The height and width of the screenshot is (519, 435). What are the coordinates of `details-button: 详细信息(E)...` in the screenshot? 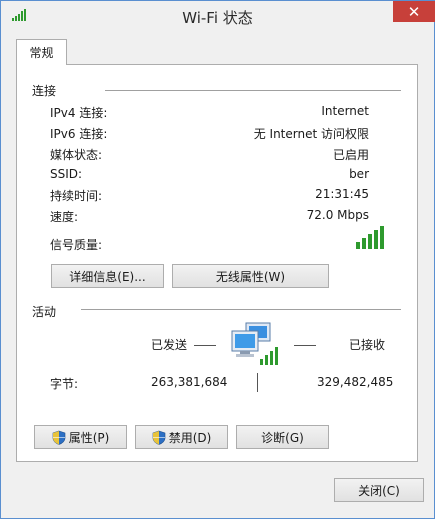 It's located at (107, 276).